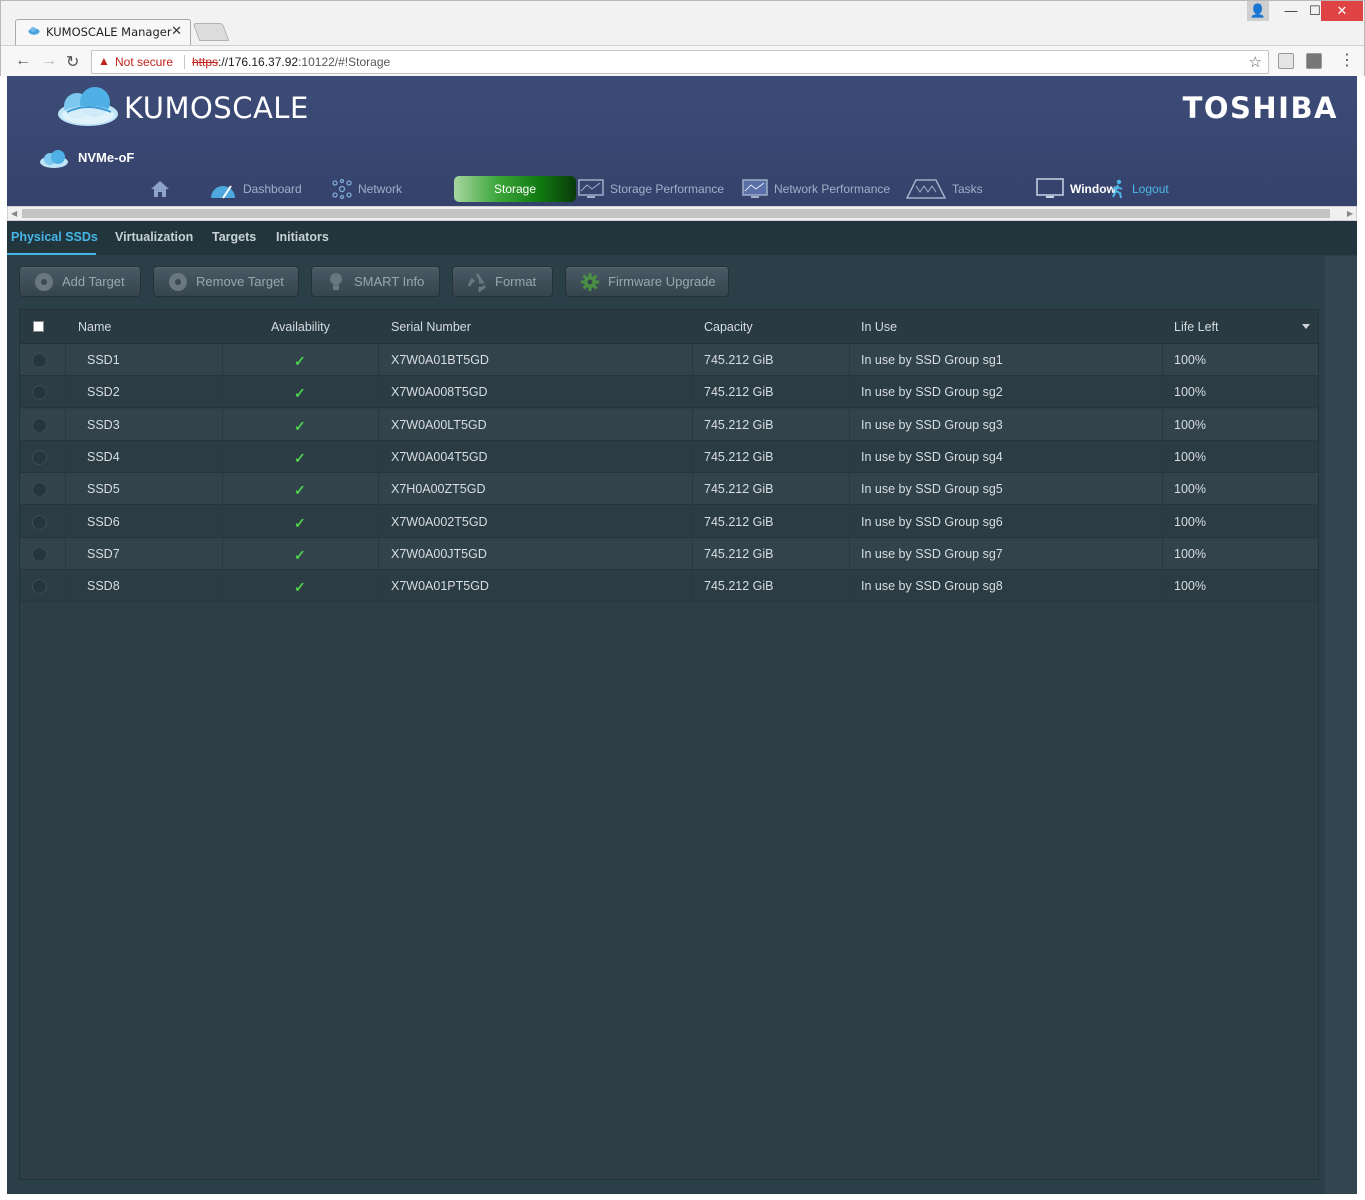 Image resolution: width=1365 pixels, height=1200 pixels. I want to click on url-host: ://176.16.37.92, so click(258, 62).